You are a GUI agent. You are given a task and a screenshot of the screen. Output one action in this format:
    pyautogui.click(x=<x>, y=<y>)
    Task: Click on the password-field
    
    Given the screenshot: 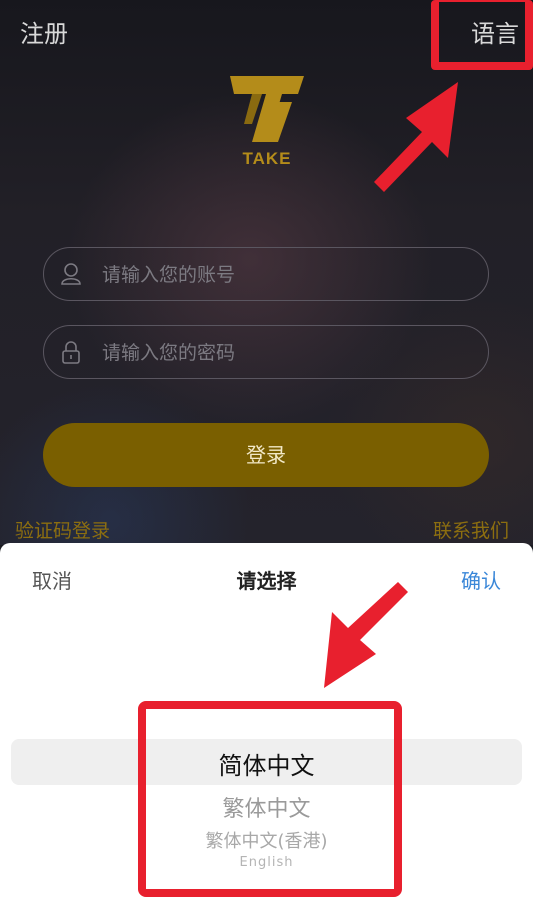 What is the action you would take?
    pyautogui.click(x=266, y=352)
    